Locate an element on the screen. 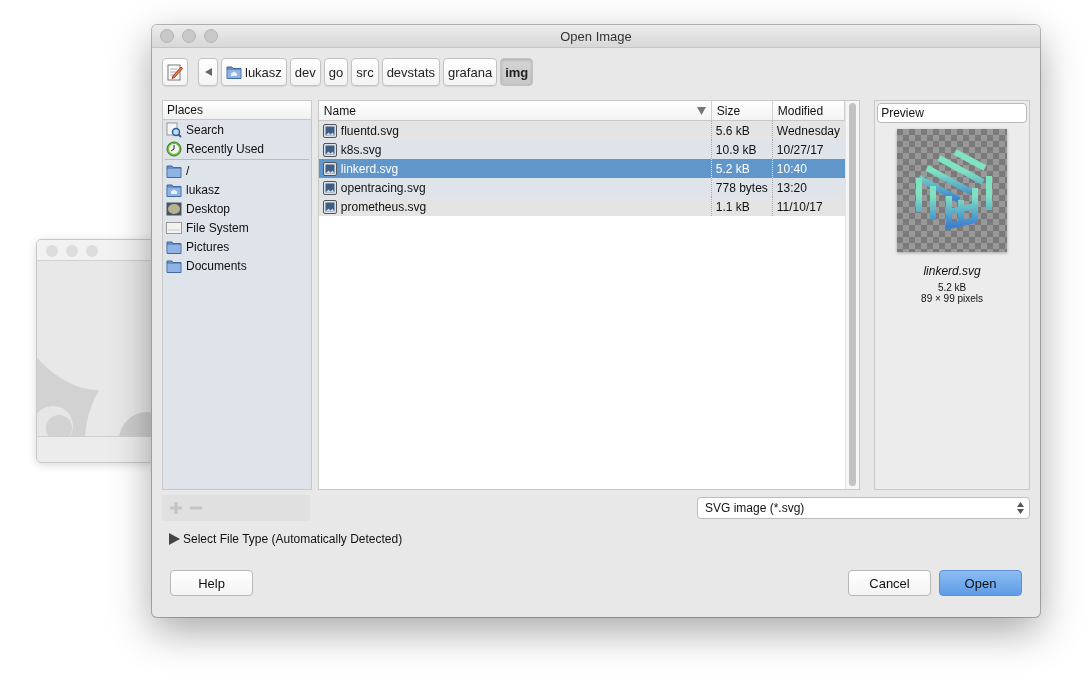 Image resolution: width=1088 pixels, height=690 pixels. place-item: Search is located at coordinates (237, 129).